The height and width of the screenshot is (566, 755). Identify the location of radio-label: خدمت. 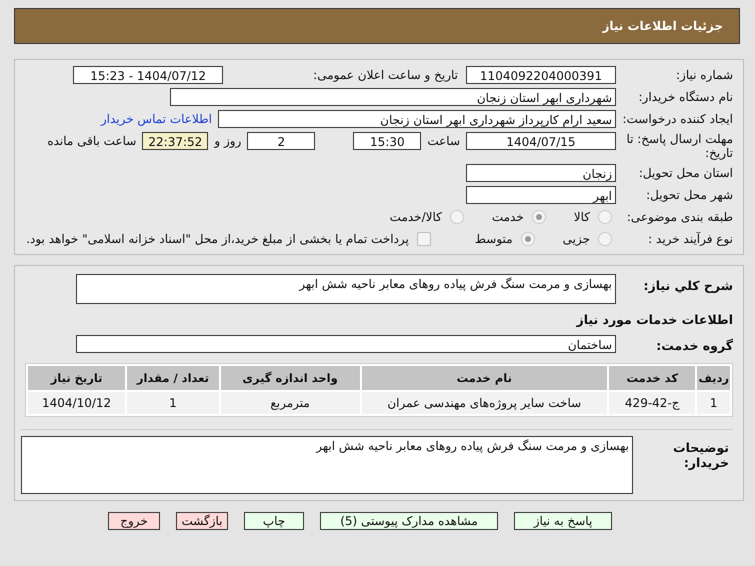
(508, 217).